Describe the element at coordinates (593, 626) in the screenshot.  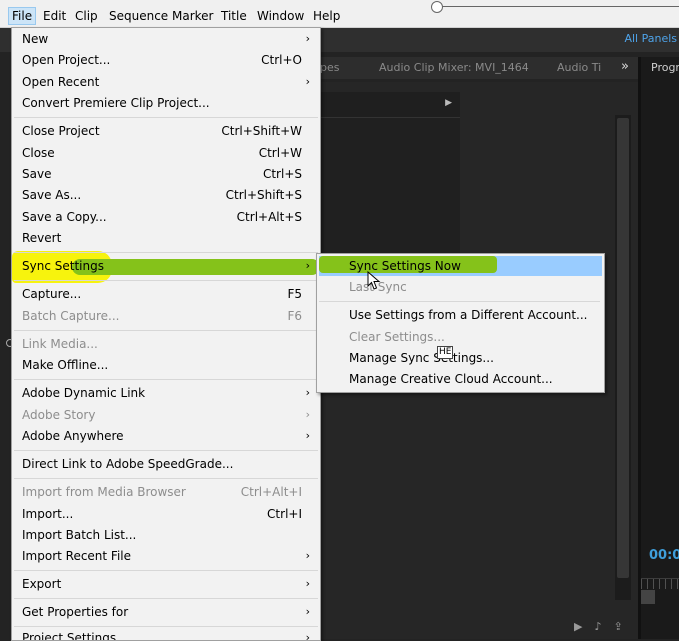
I see `insert-icon: ▶♪` at that location.